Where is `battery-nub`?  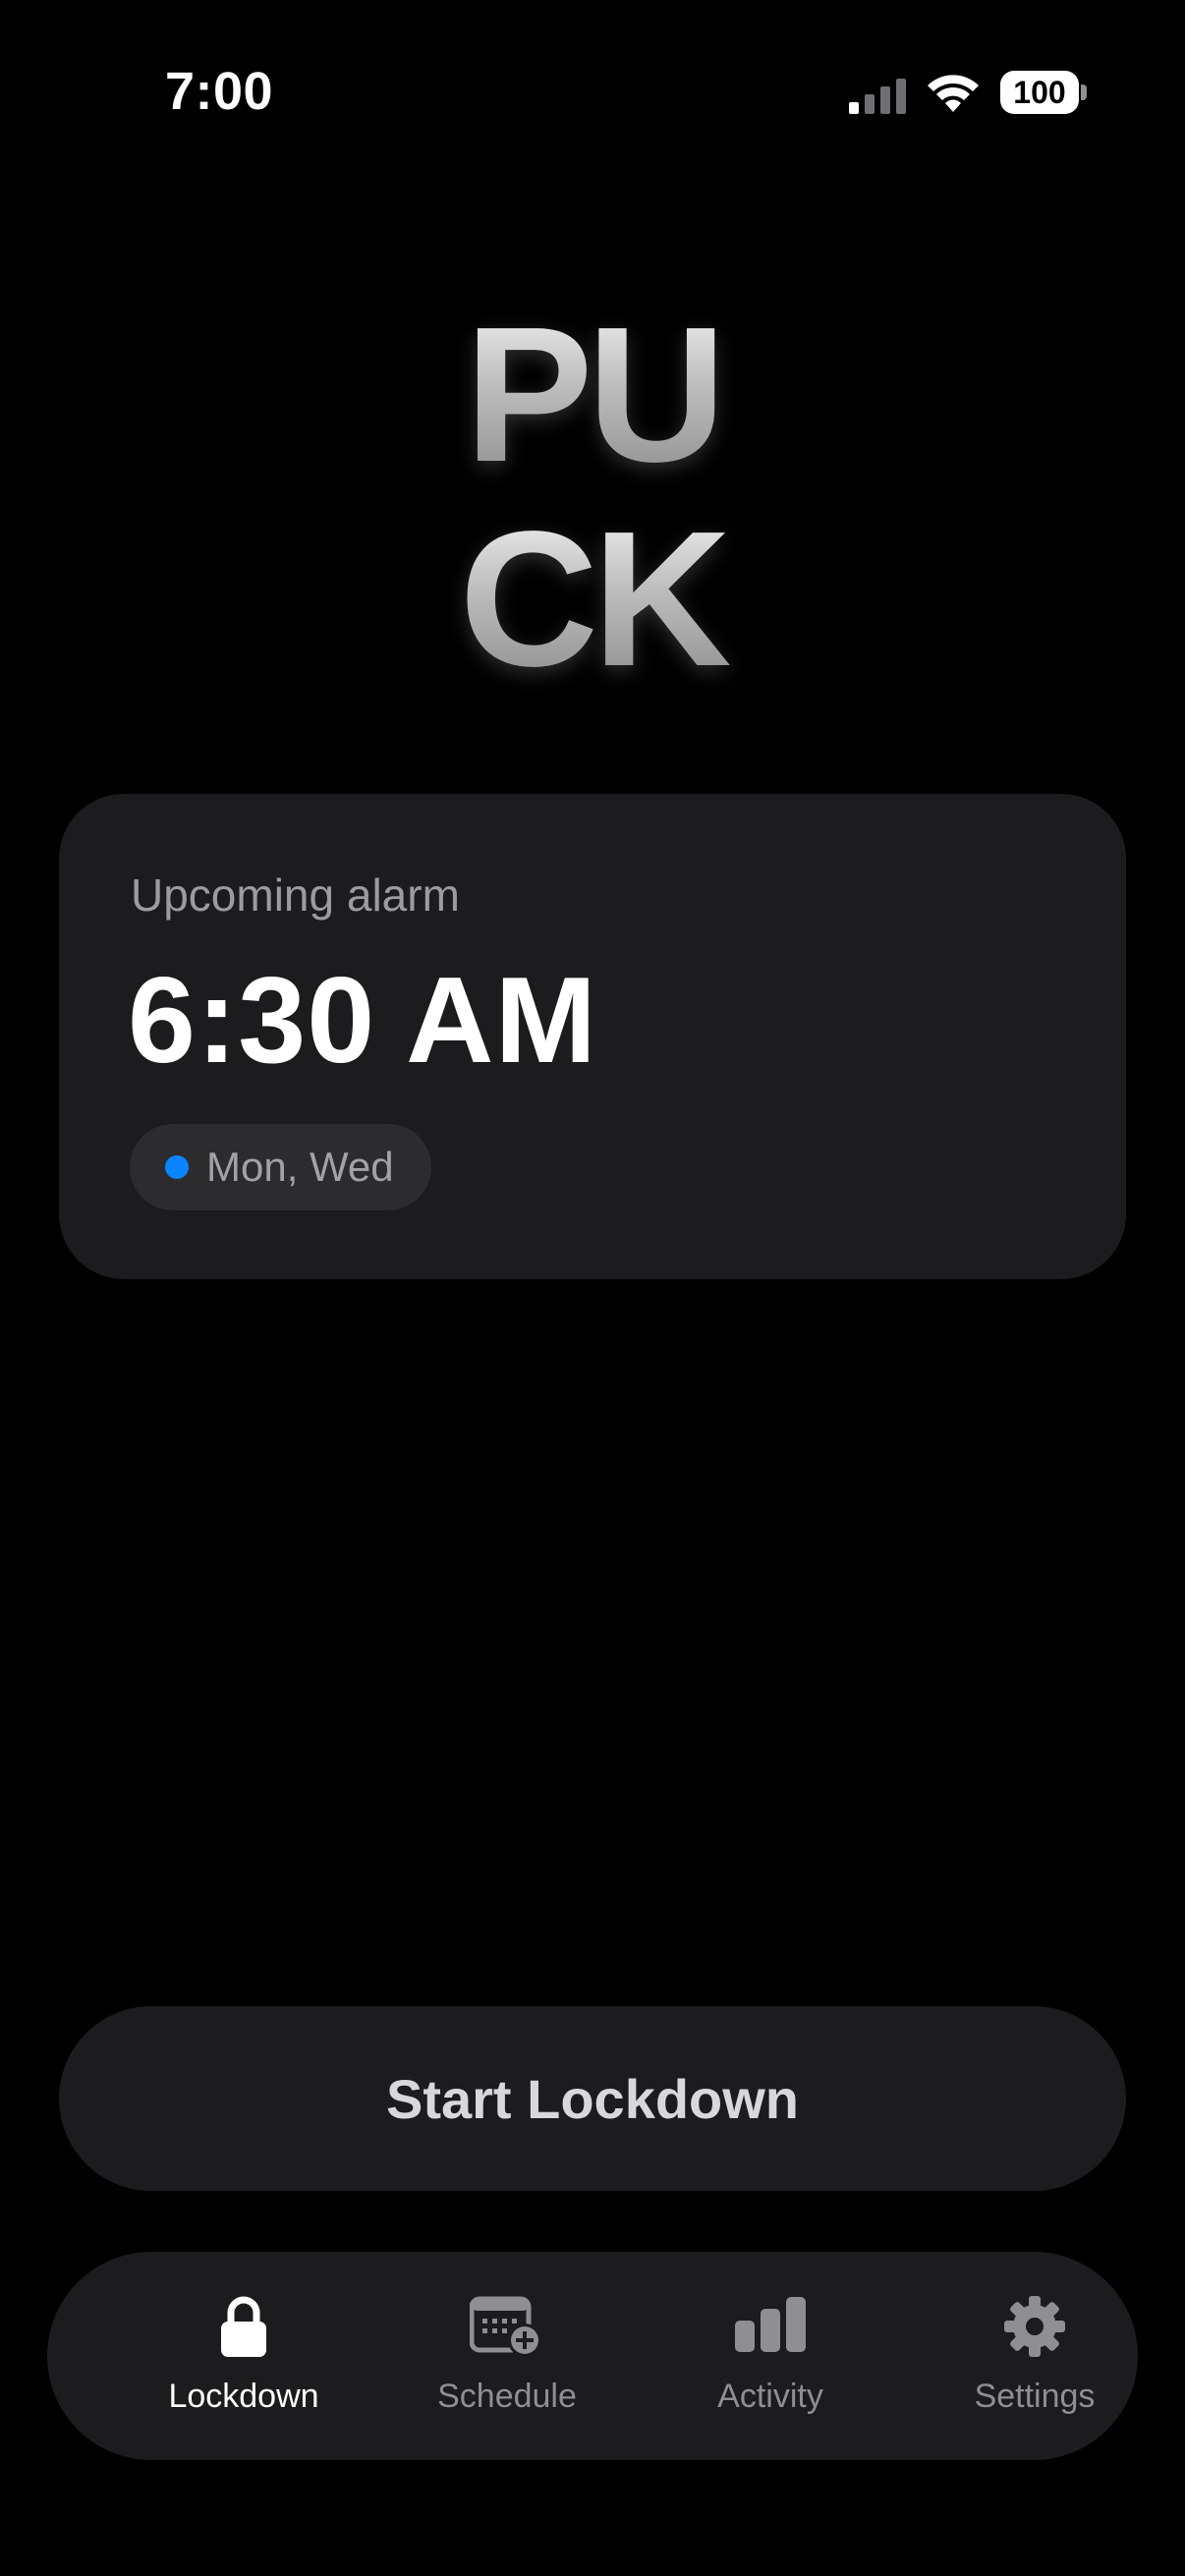
battery-nub is located at coordinates (1084, 92).